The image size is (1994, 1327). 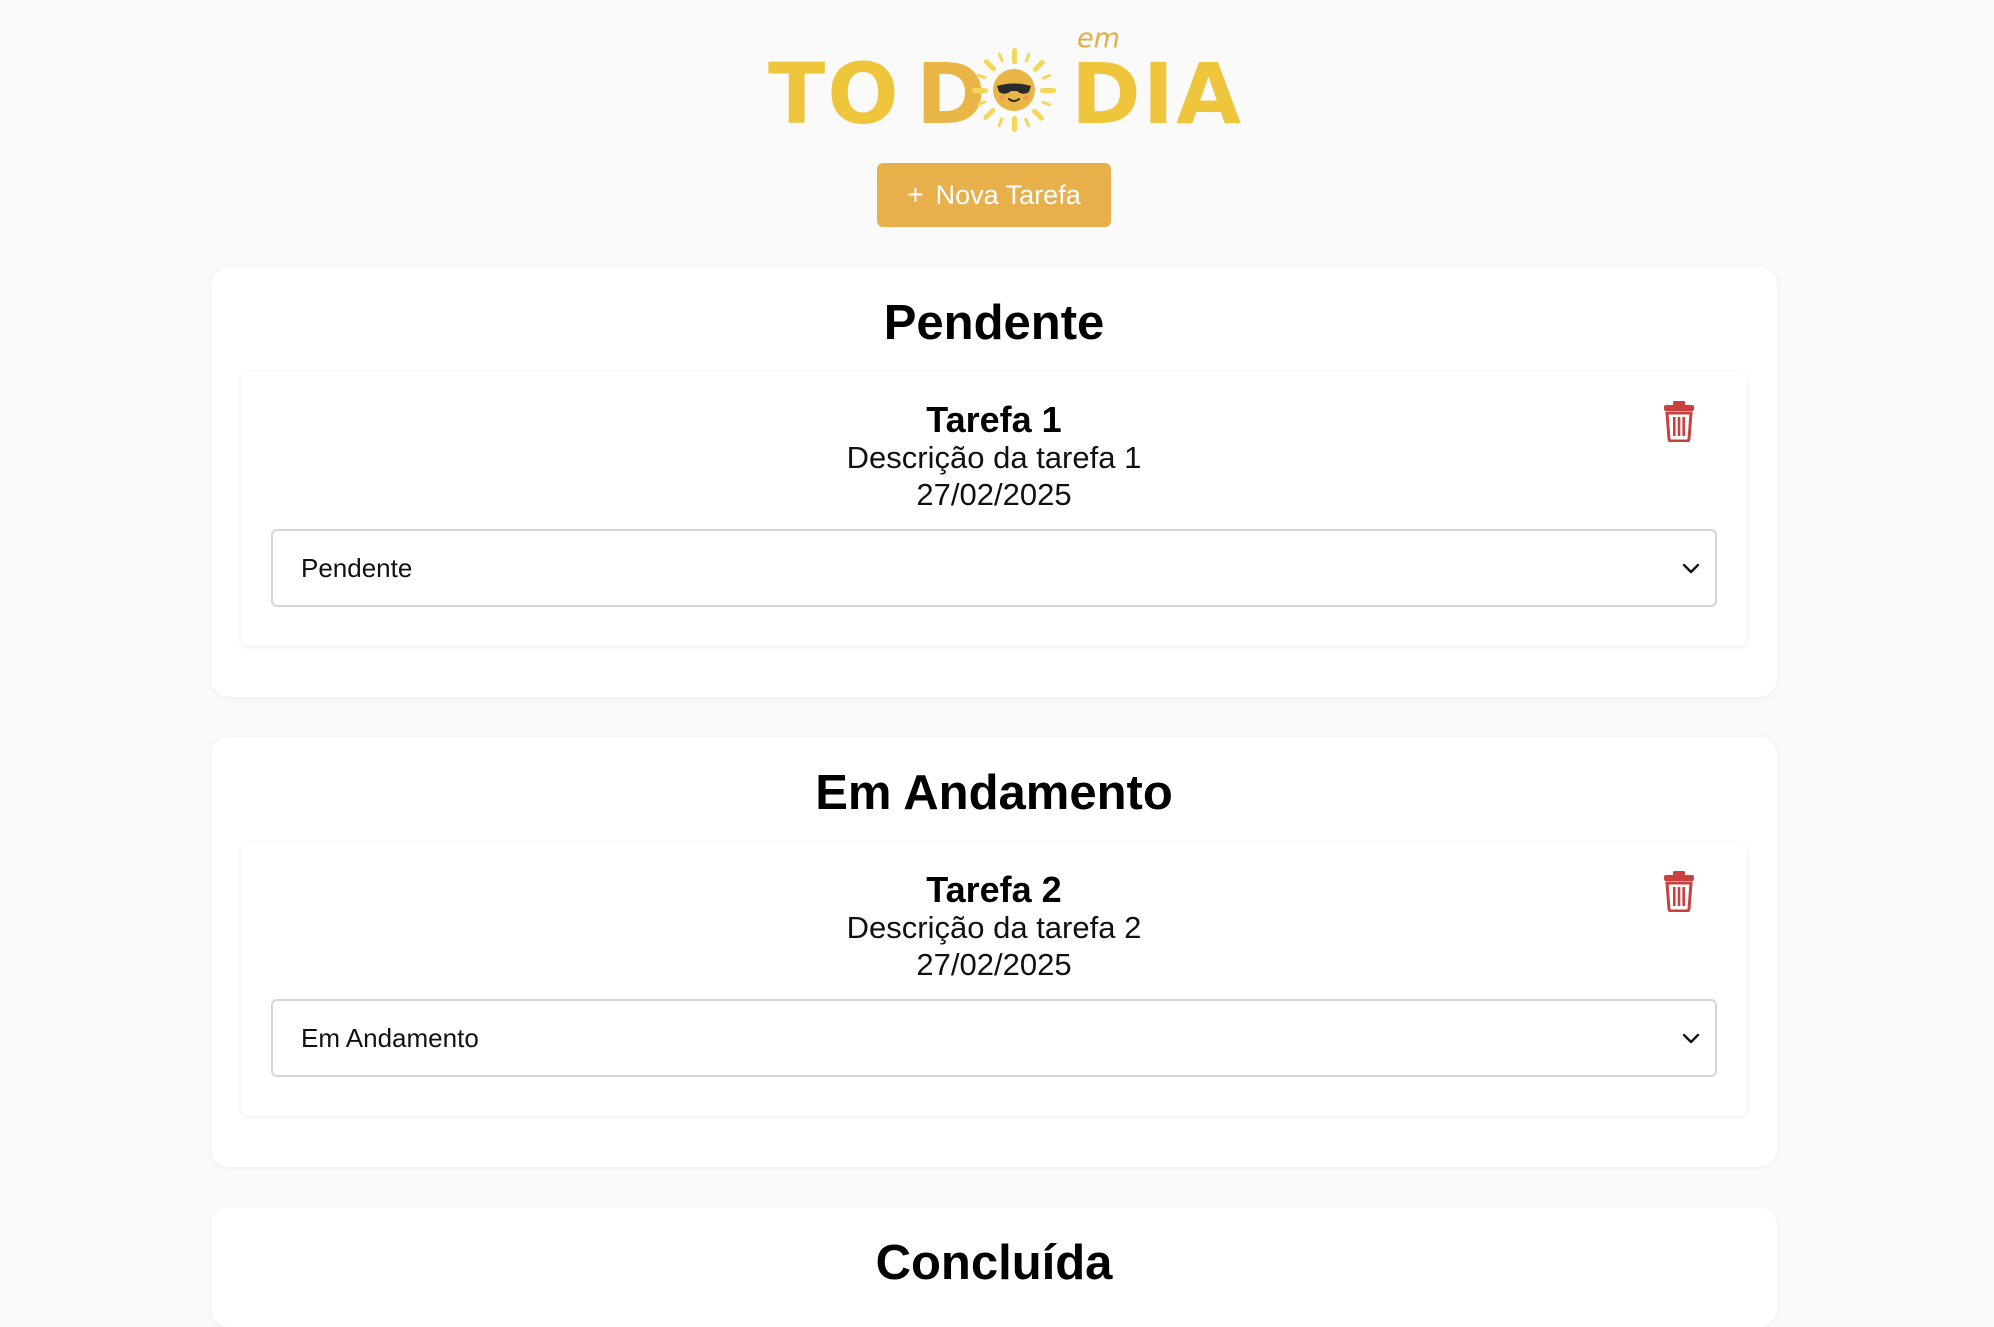 What do you see at coordinates (1014, 90) in the screenshot?
I see `sun-with-sunglasses-icon` at bounding box center [1014, 90].